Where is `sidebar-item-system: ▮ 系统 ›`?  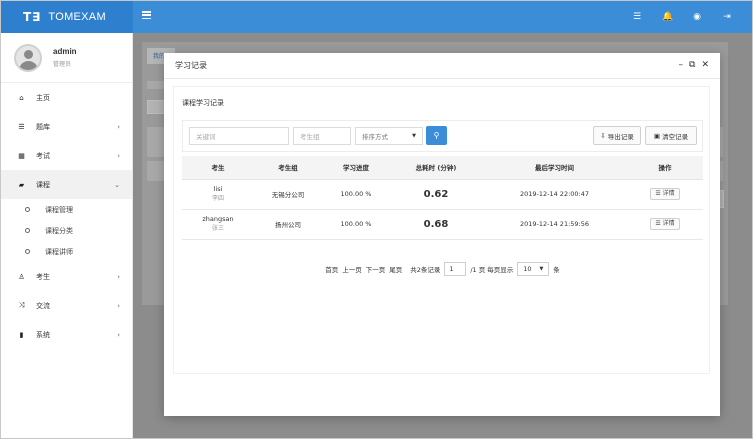
sidebar-item-system: ▮ 系统 › is located at coordinates (66, 334).